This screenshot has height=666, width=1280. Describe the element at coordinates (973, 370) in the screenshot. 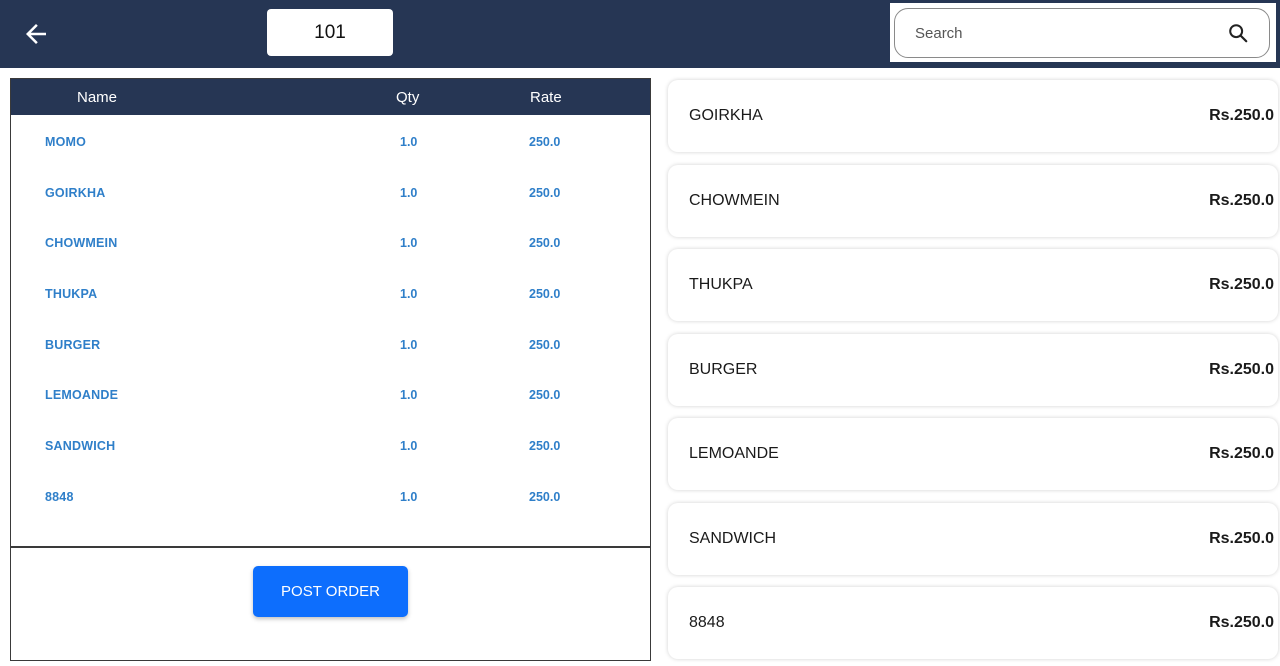

I see `menu-item-card: BURGER Rs.250.0` at that location.